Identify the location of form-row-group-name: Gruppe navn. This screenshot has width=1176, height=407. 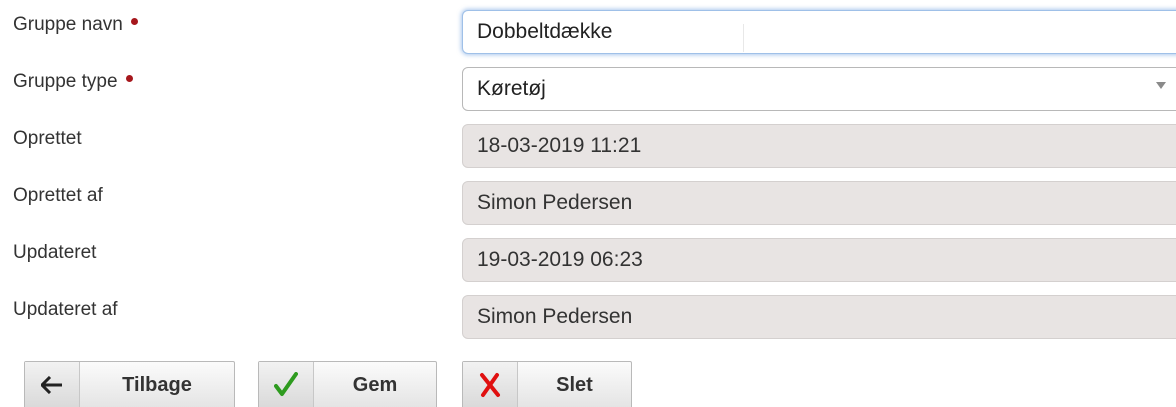
(588, 32).